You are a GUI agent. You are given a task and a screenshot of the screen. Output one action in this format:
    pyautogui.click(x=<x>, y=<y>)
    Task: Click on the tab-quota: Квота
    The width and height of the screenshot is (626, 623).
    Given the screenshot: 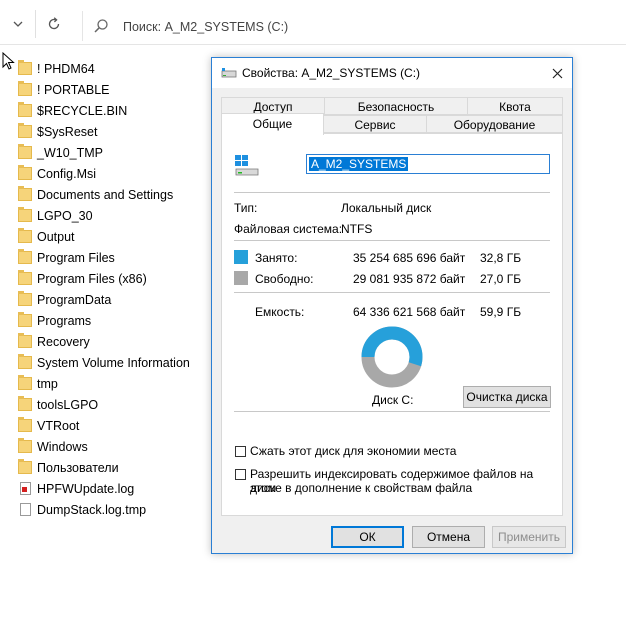 What is the action you would take?
    pyautogui.click(x=515, y=106)
    